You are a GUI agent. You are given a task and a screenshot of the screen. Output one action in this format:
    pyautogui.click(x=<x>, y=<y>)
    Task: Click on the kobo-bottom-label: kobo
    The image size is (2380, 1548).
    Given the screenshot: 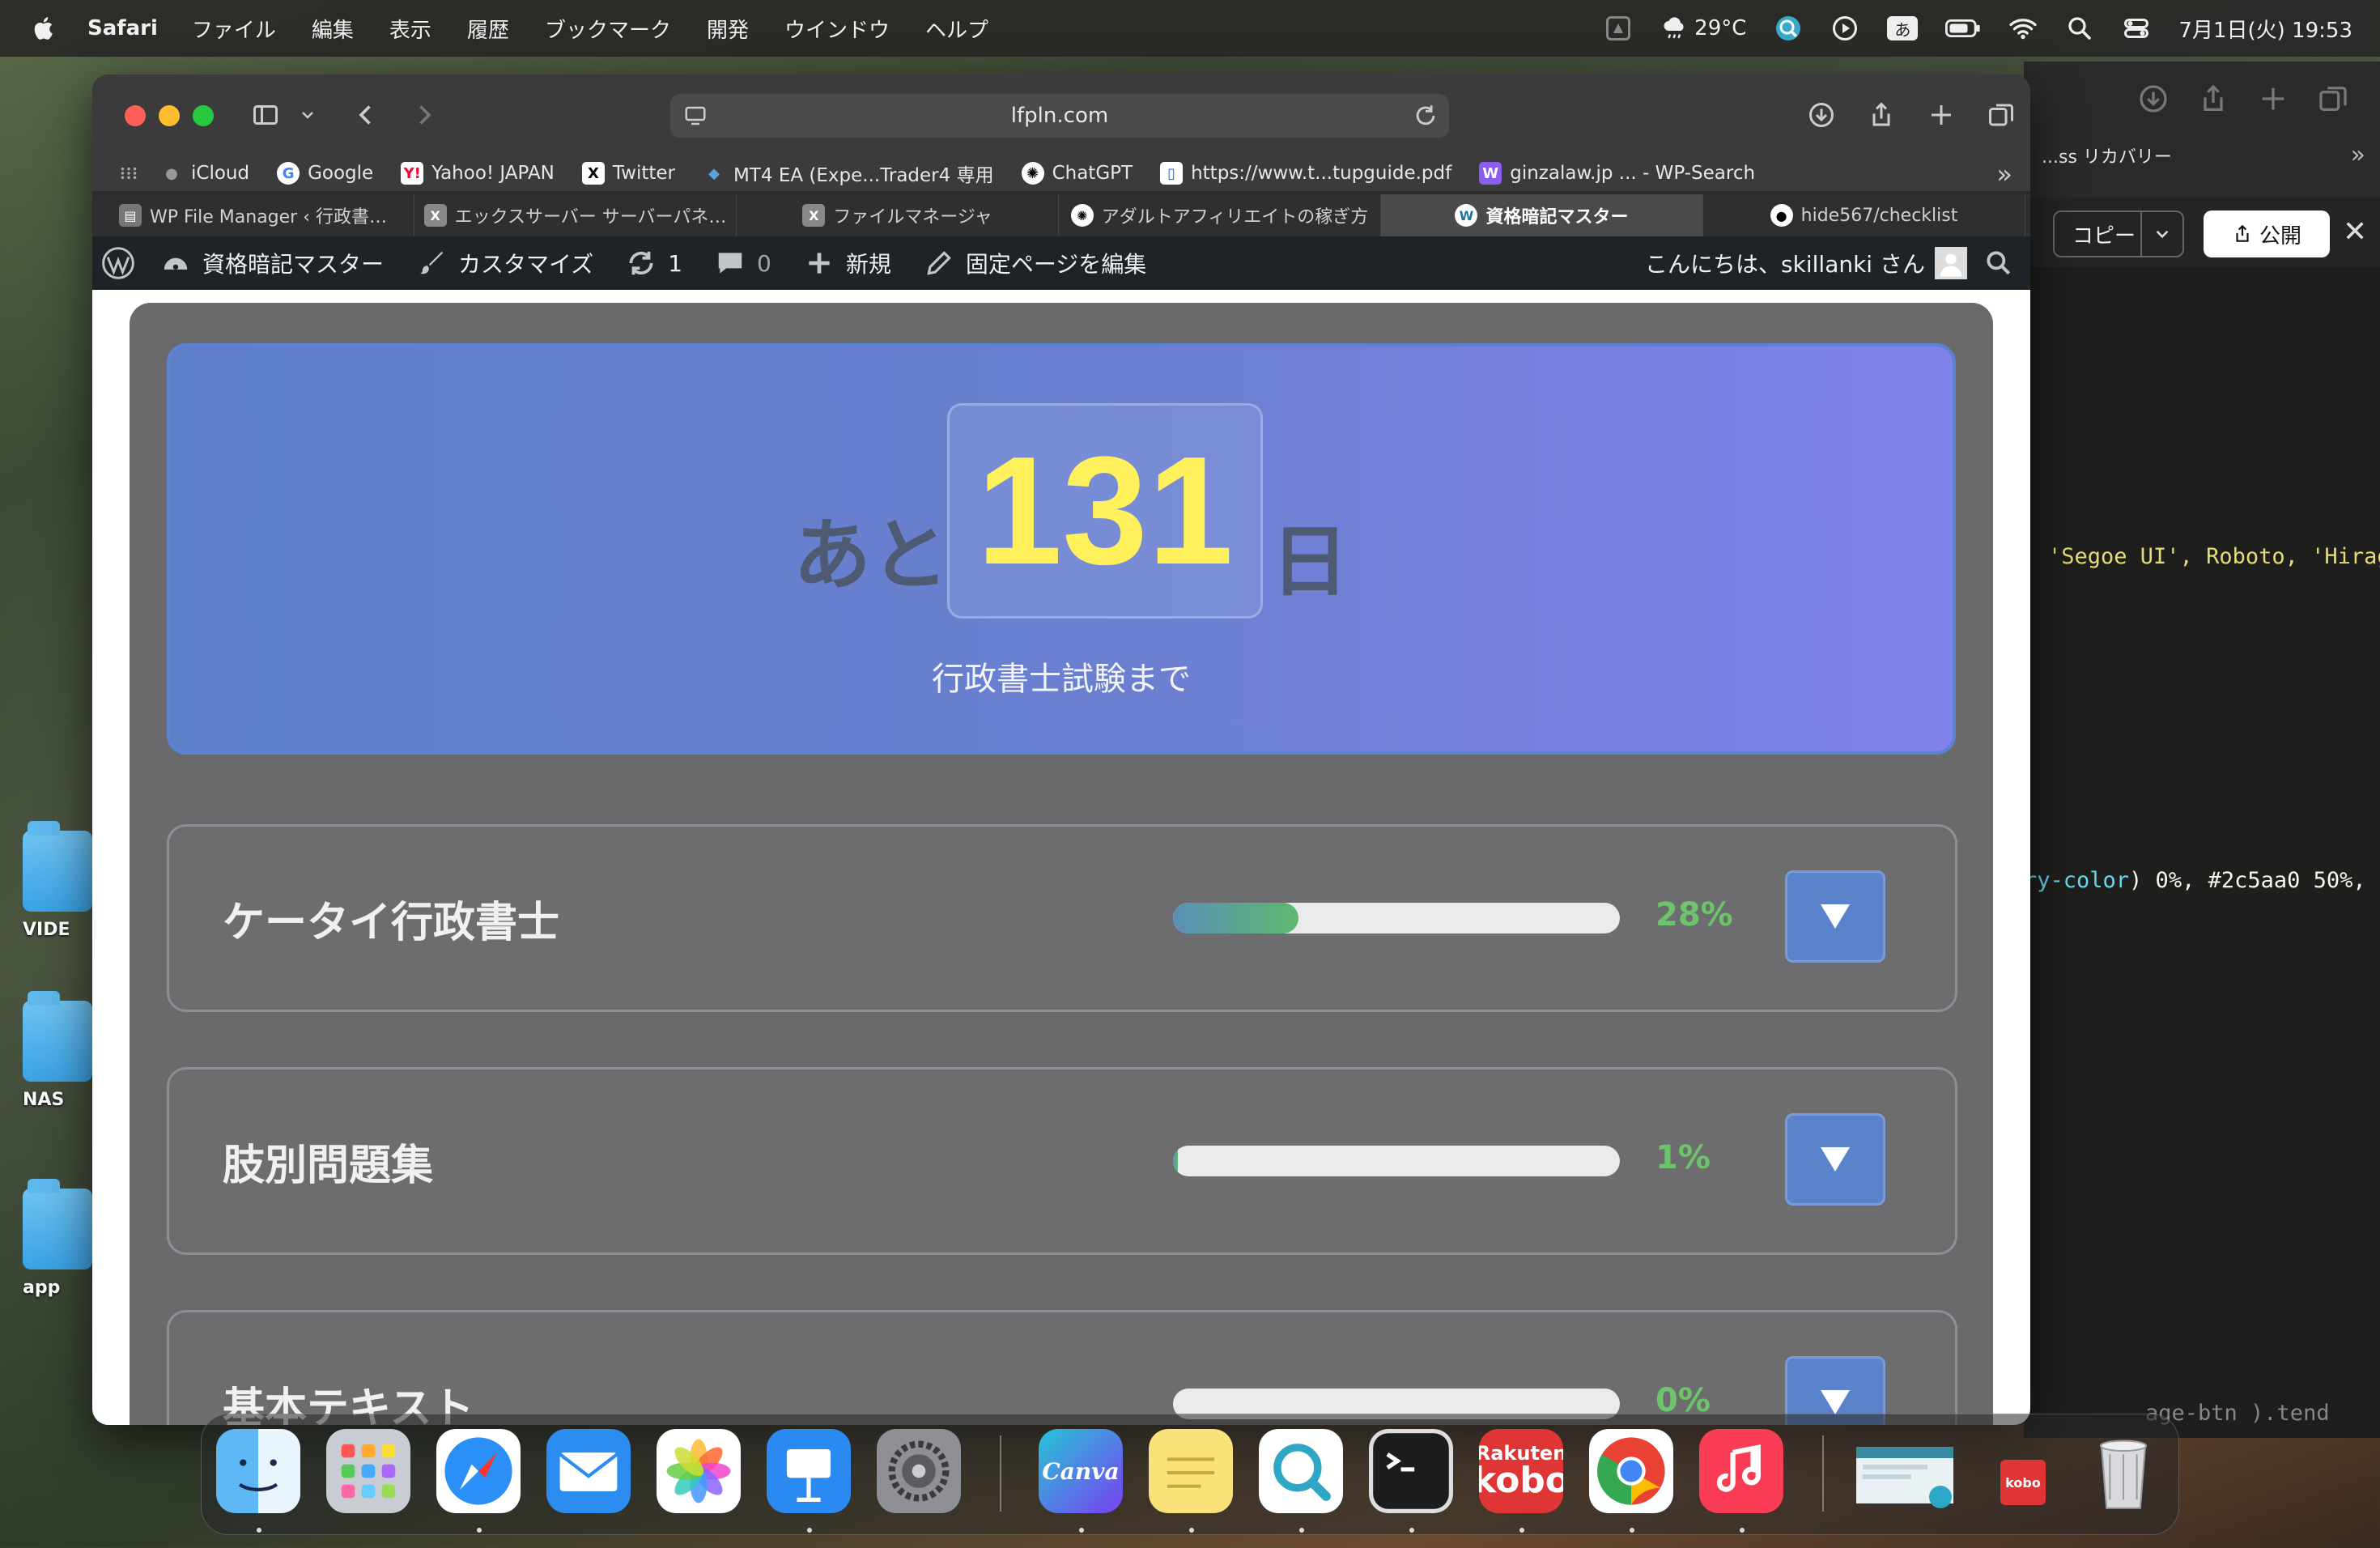 What is the action you would take?
    pyautogui.click(x=1521, y=1481)
    